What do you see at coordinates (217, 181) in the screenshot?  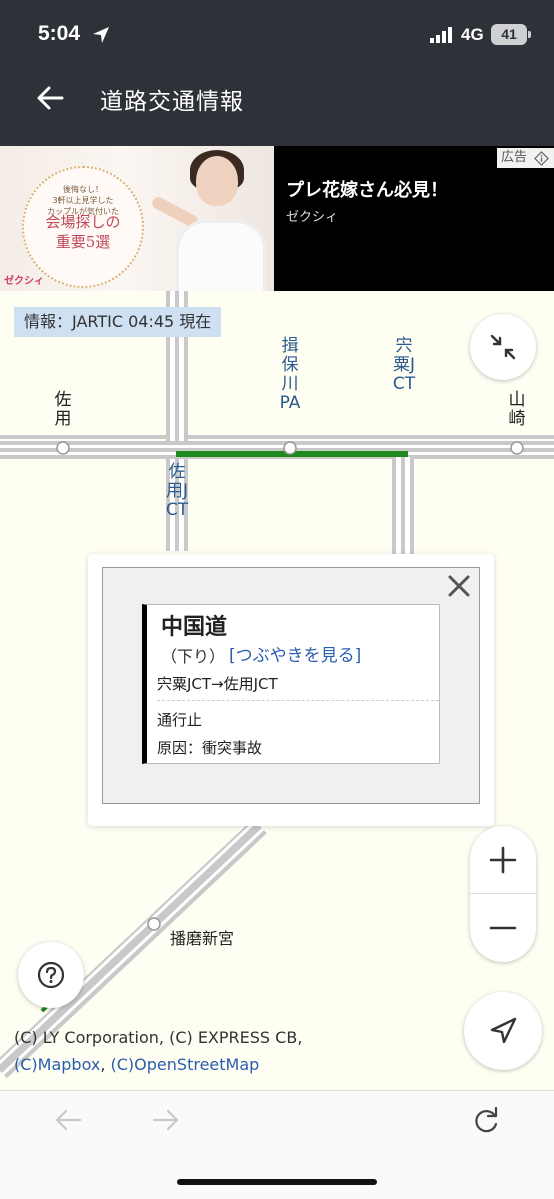 I see `ad-model-face` at bounding box center [217, 181].